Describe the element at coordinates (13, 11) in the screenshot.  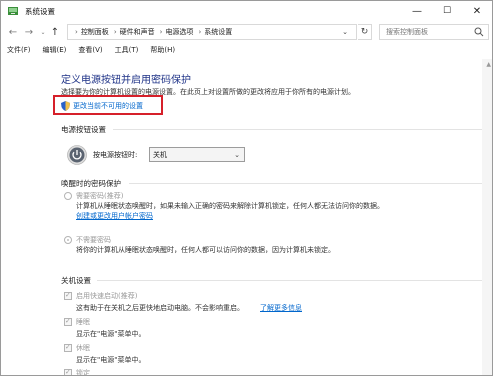
I see `control-panel-icon` at that location.